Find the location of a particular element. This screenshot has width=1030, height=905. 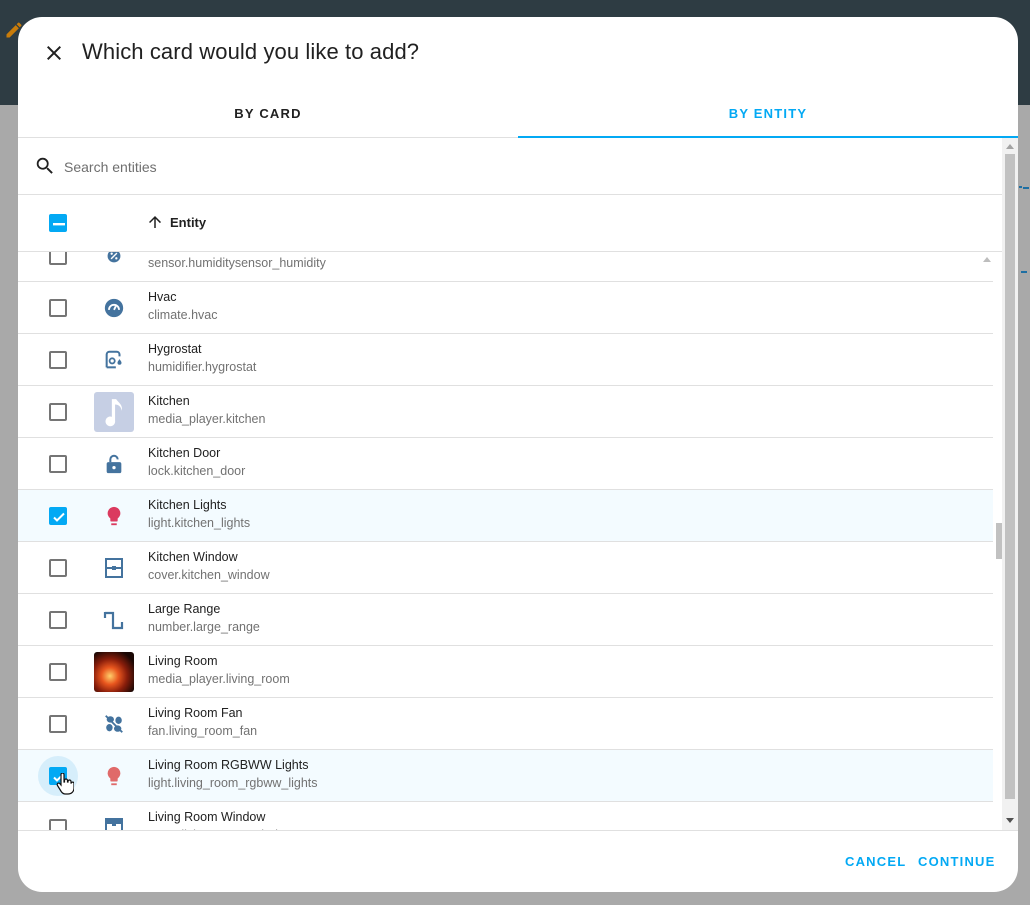

close-icon is located at coordinates (54, 53).